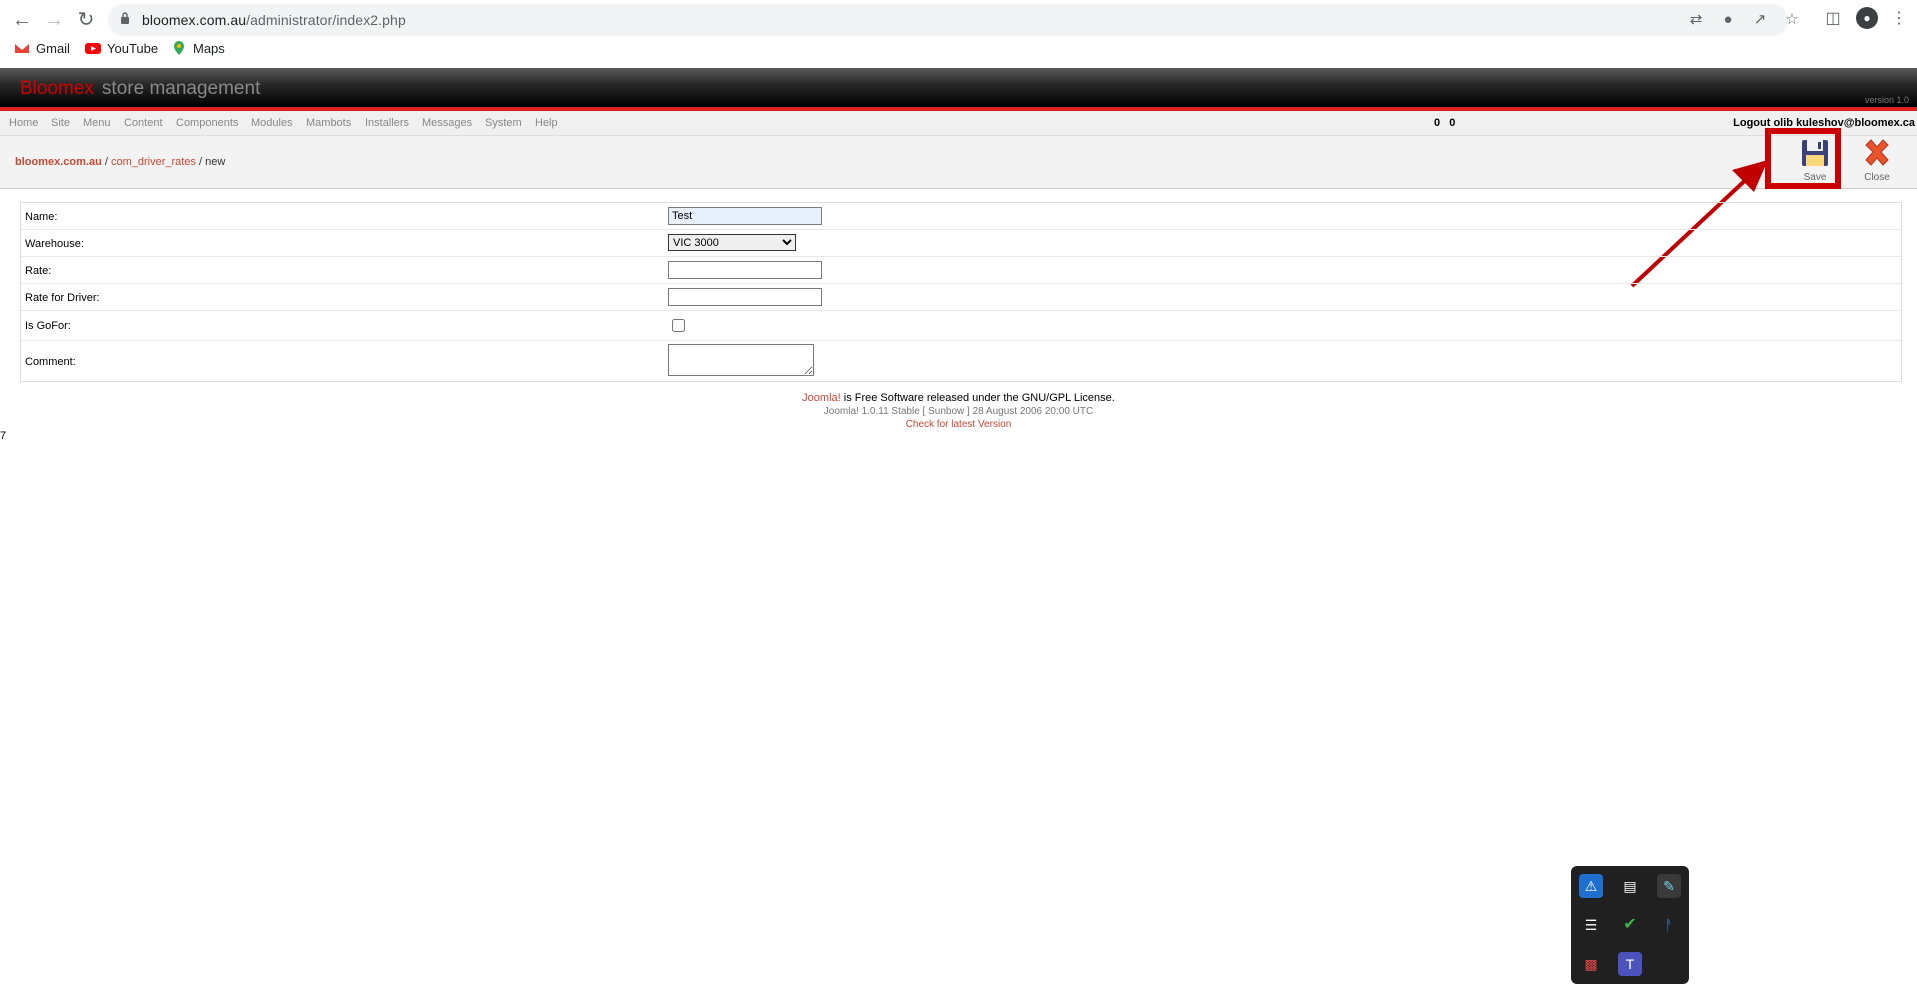  I want to click on menu-installers: Installers, so click(387, 123).